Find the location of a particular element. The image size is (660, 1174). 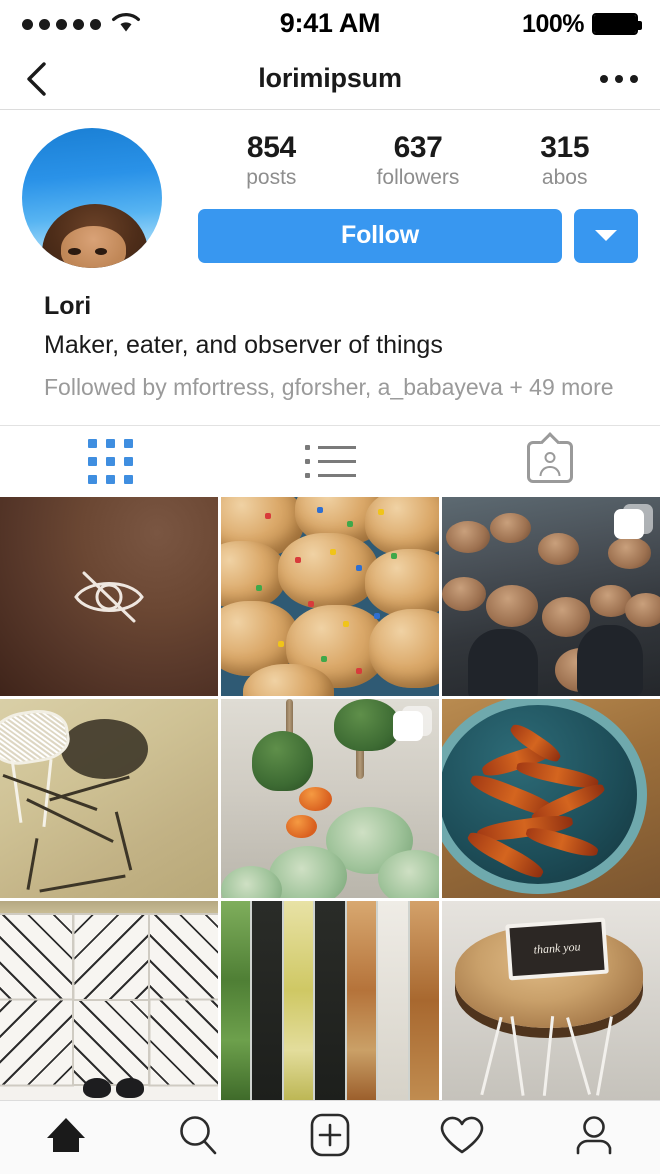

nav-search is located at coordinates (198, 1137).